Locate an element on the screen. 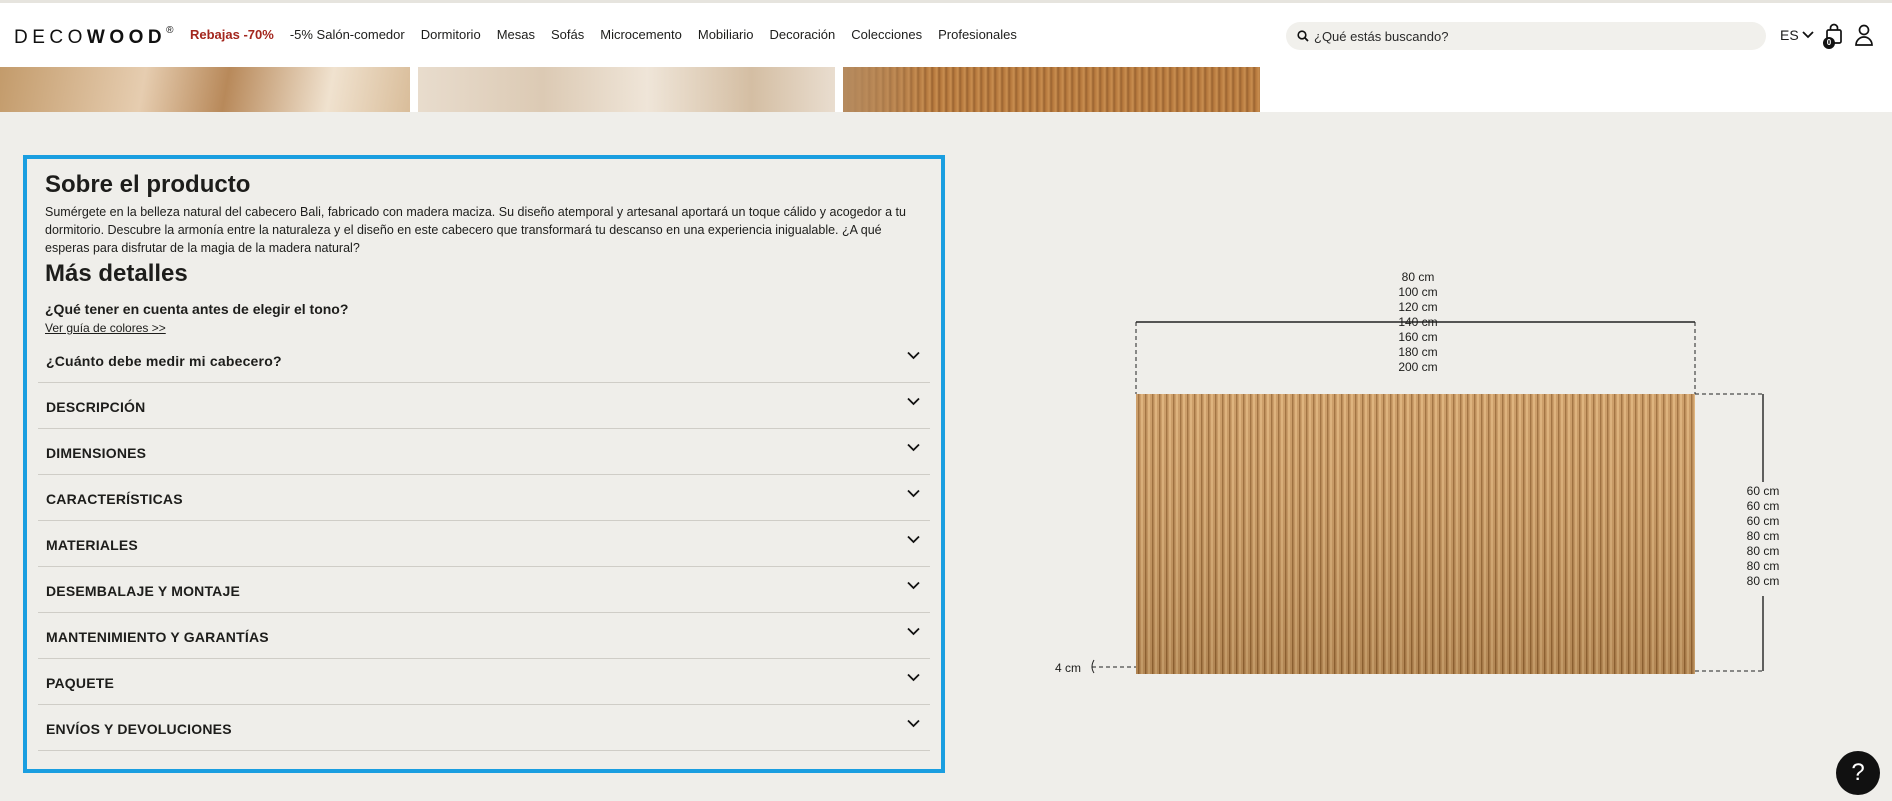  accordion-label: ¿Cuánto debe medir mi cabecero? is located at coordinates (164, 361).